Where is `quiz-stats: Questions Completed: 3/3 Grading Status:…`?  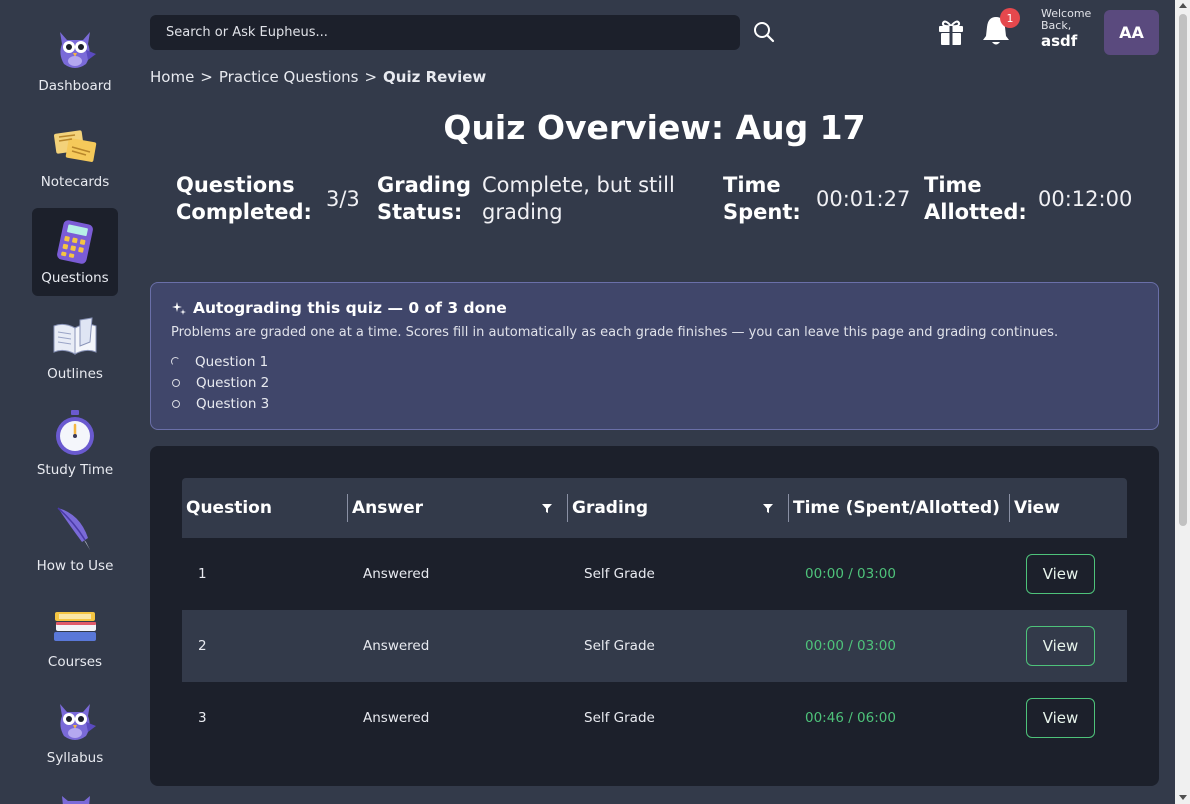
quiz-stats: Questions Completed: 3/3 Grading Status:… is located at coordinates (595, 202).